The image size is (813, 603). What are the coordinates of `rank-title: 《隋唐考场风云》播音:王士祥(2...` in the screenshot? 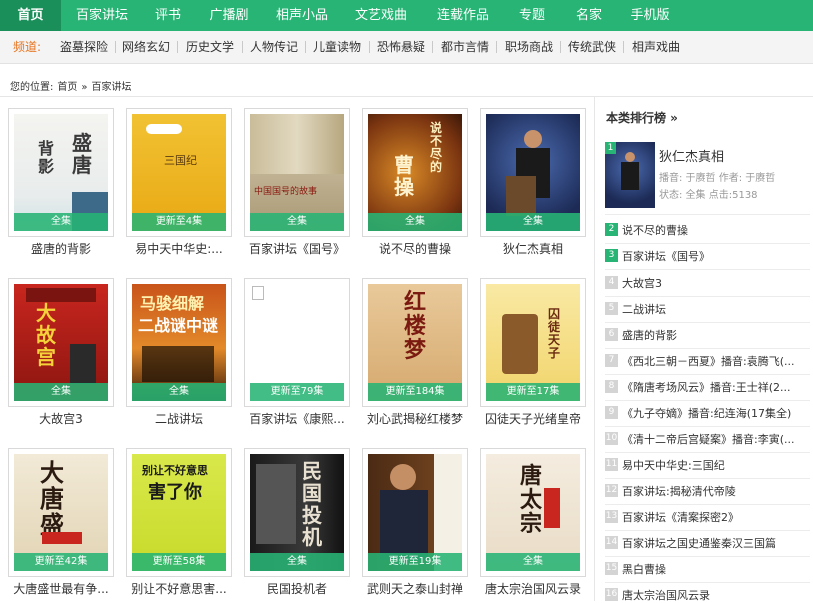 It's located at (716, 387).